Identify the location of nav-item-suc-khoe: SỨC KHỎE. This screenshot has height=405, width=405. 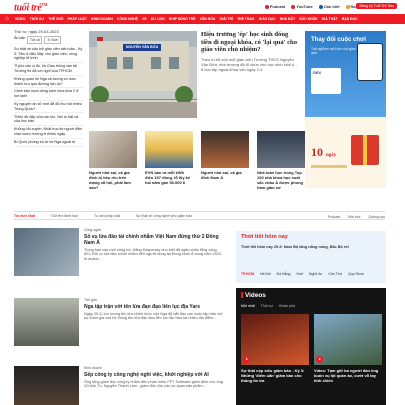
(308, 19).